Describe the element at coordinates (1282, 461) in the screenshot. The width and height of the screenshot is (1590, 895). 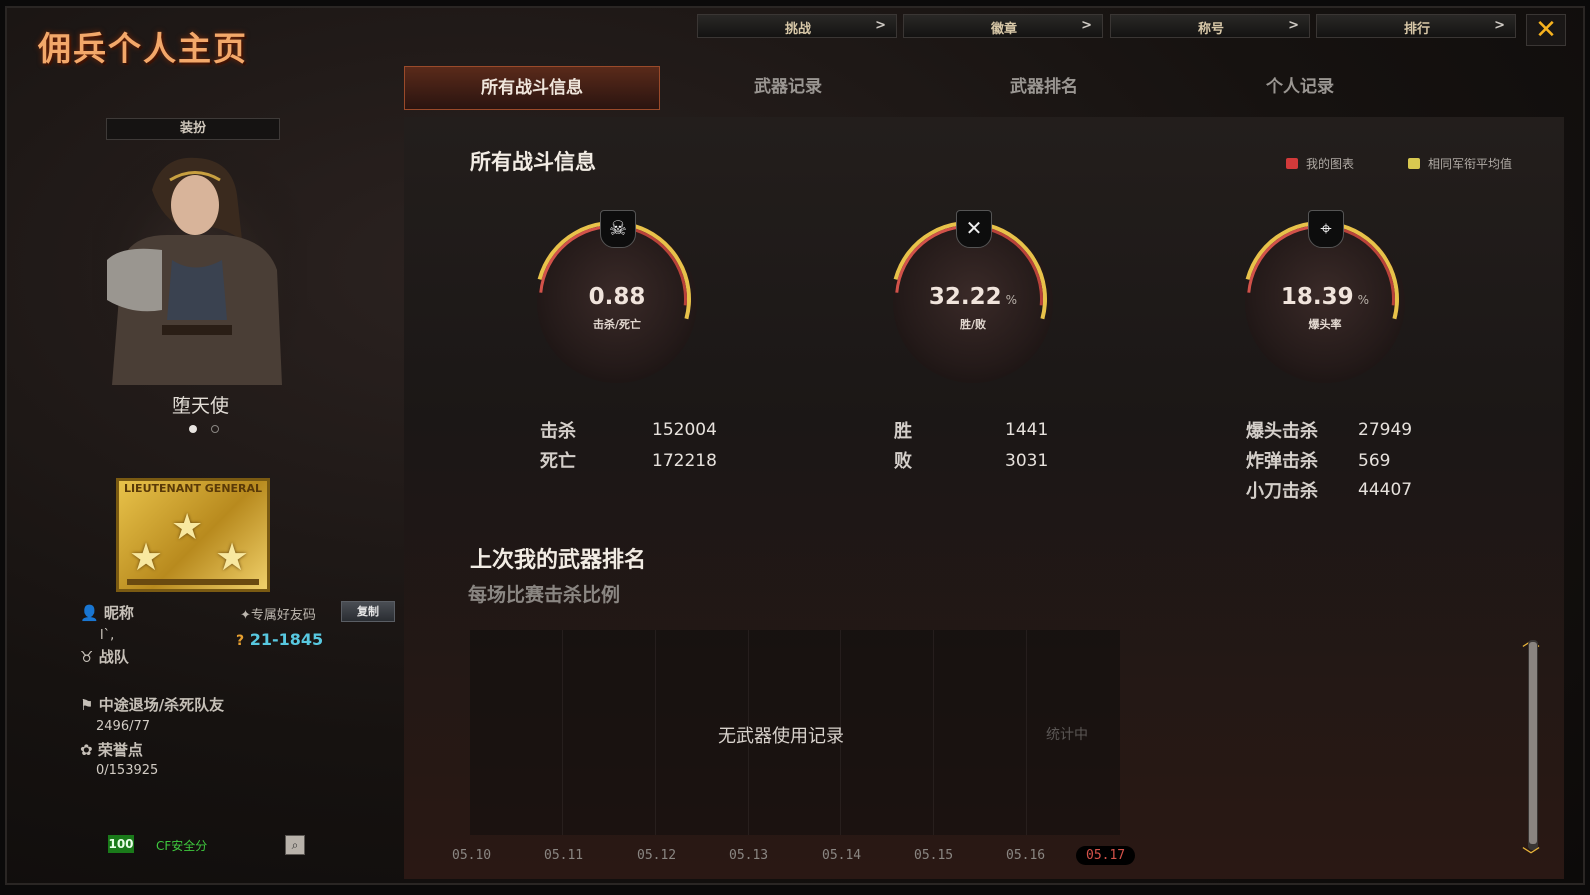
I see `grenade-kills-label: 炸弹击杀` at that location.